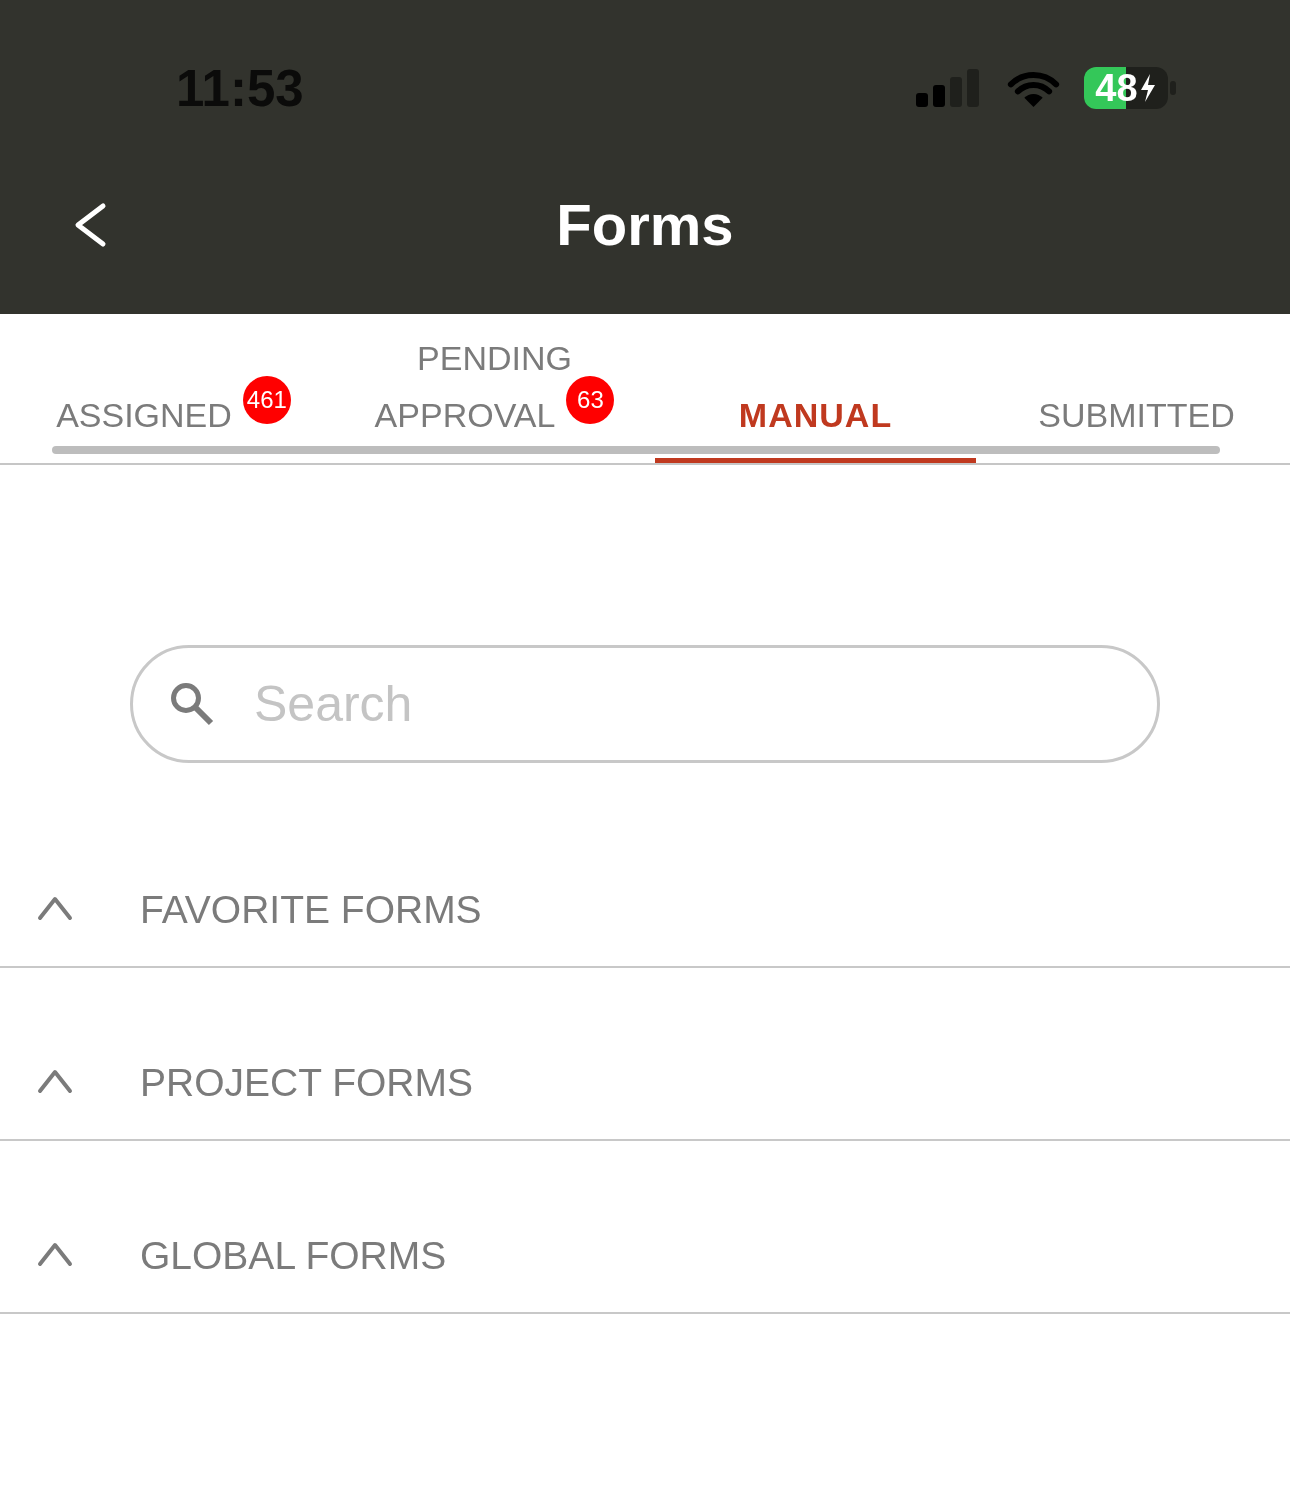  I want to click on search-field: Search, so click(645, 704).